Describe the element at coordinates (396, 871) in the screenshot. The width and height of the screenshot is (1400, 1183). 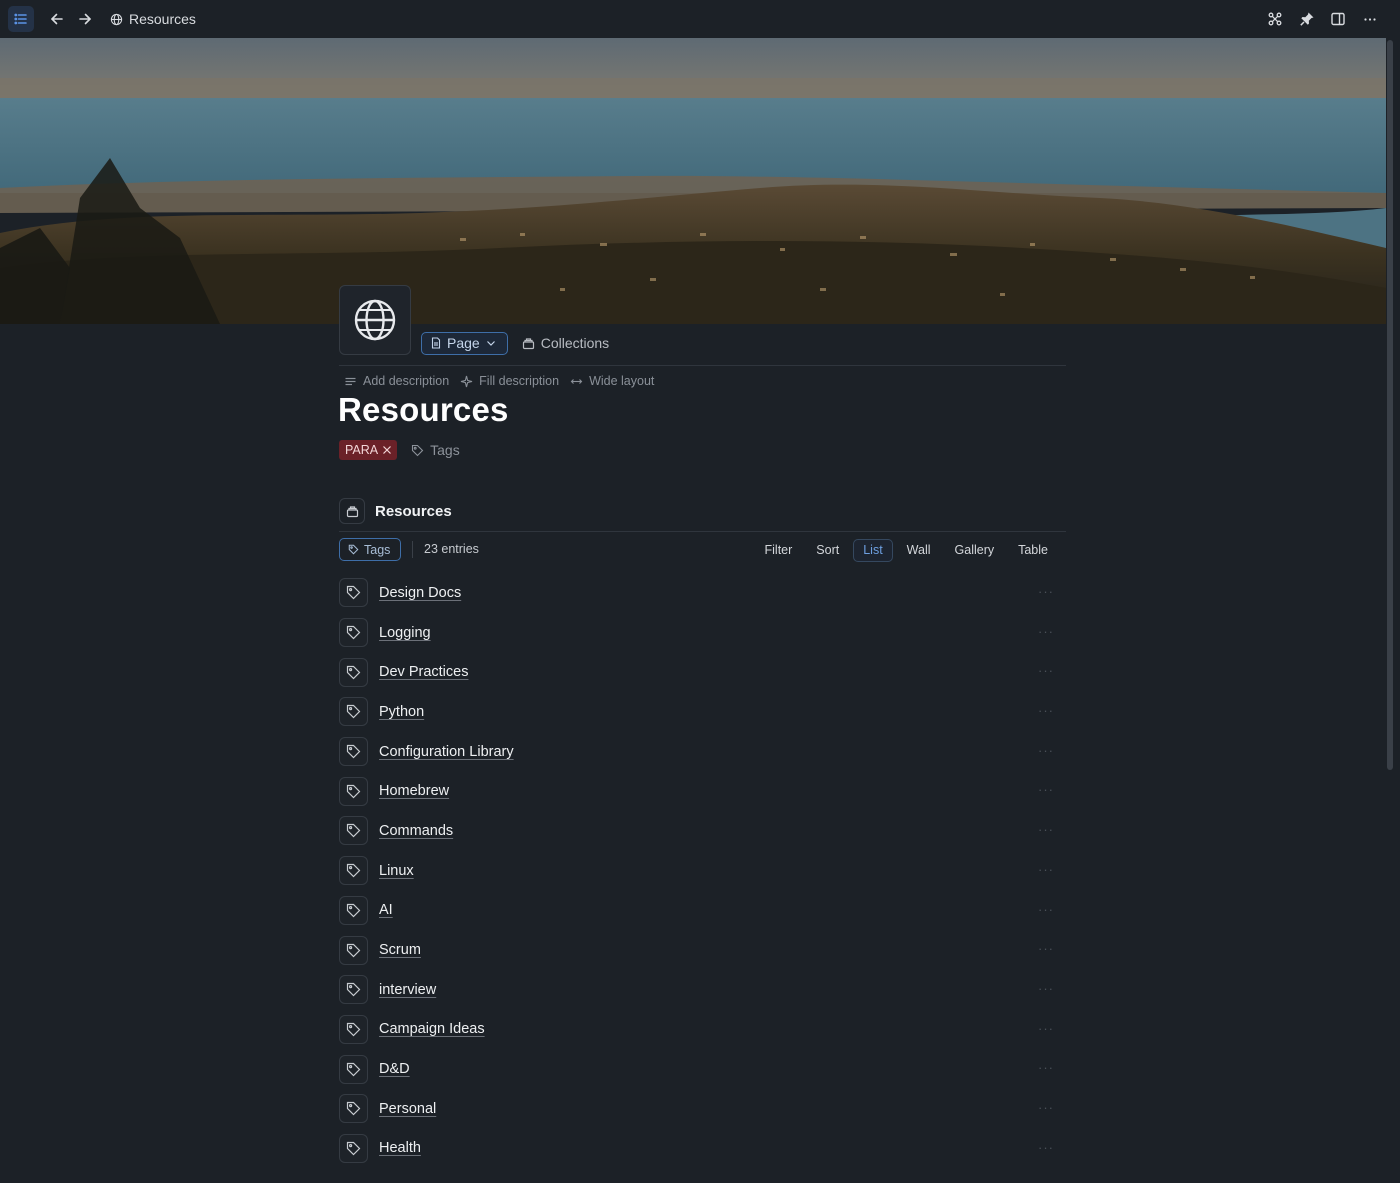
I see `list-item-label: Linux` at that location.